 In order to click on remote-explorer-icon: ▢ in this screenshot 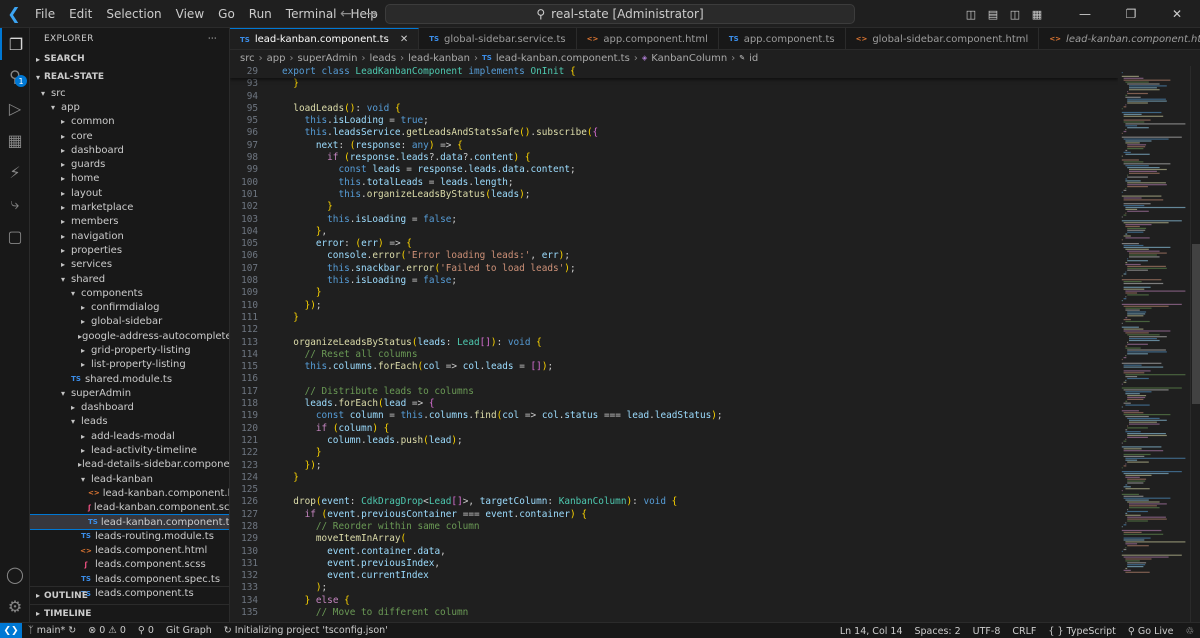, I will do `click(15, 236)`.